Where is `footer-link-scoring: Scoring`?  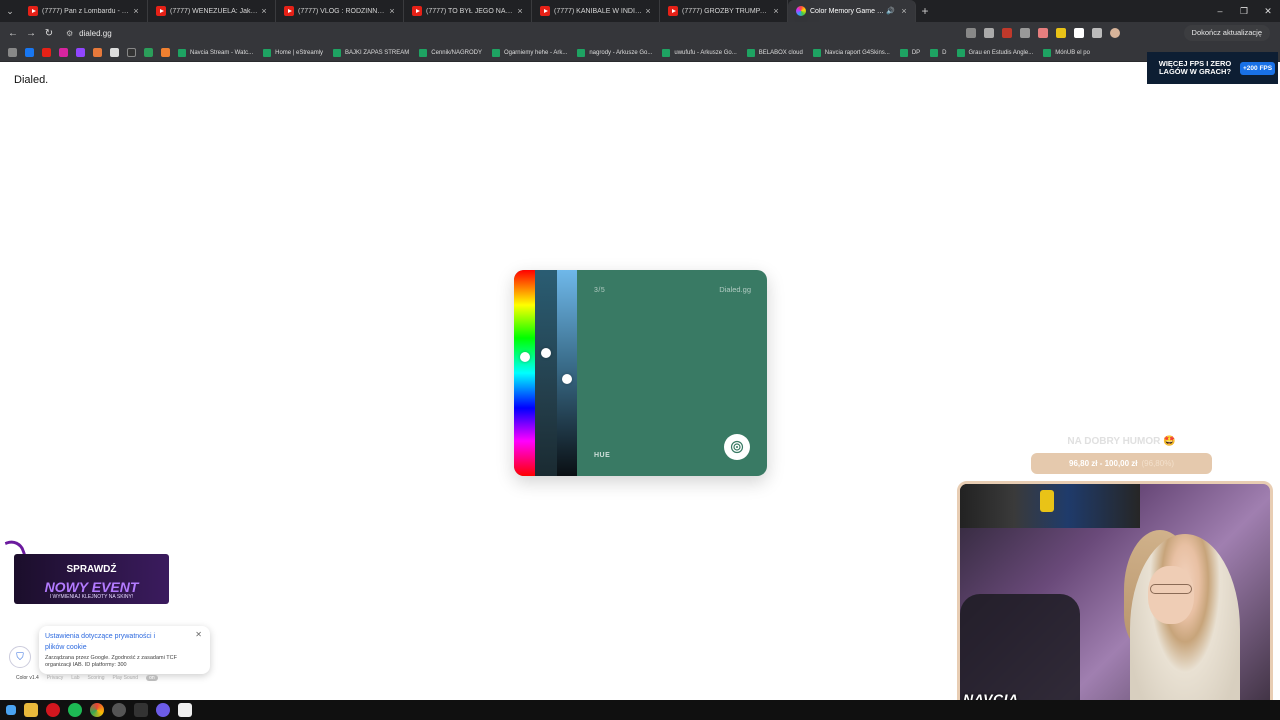
footer-link-scoring: Scoring is located at coordinates (96, 678).